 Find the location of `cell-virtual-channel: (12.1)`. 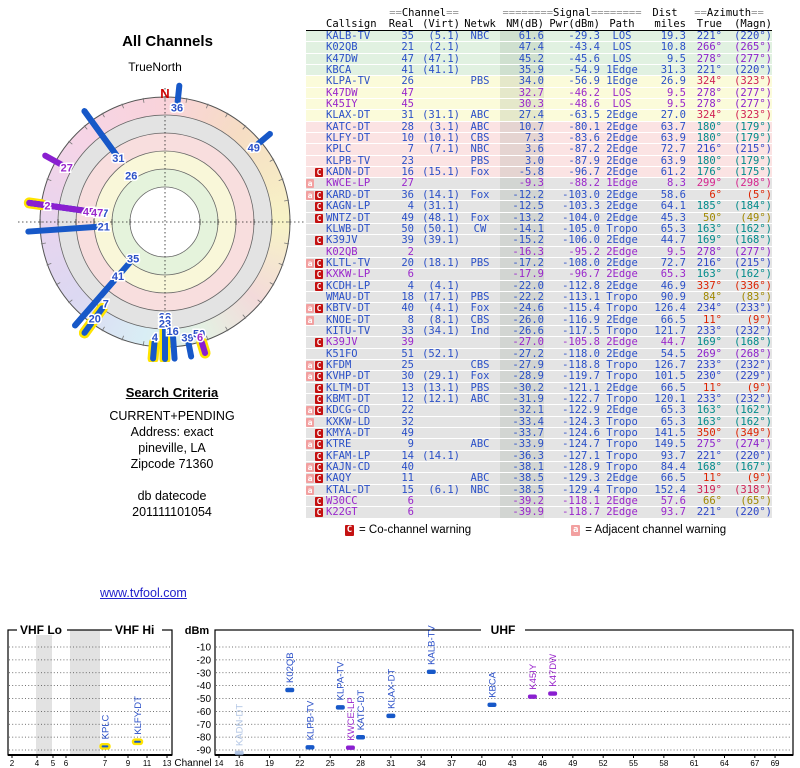

cell-virtual-channel: (12.1) is located at coordinates (441, 399).